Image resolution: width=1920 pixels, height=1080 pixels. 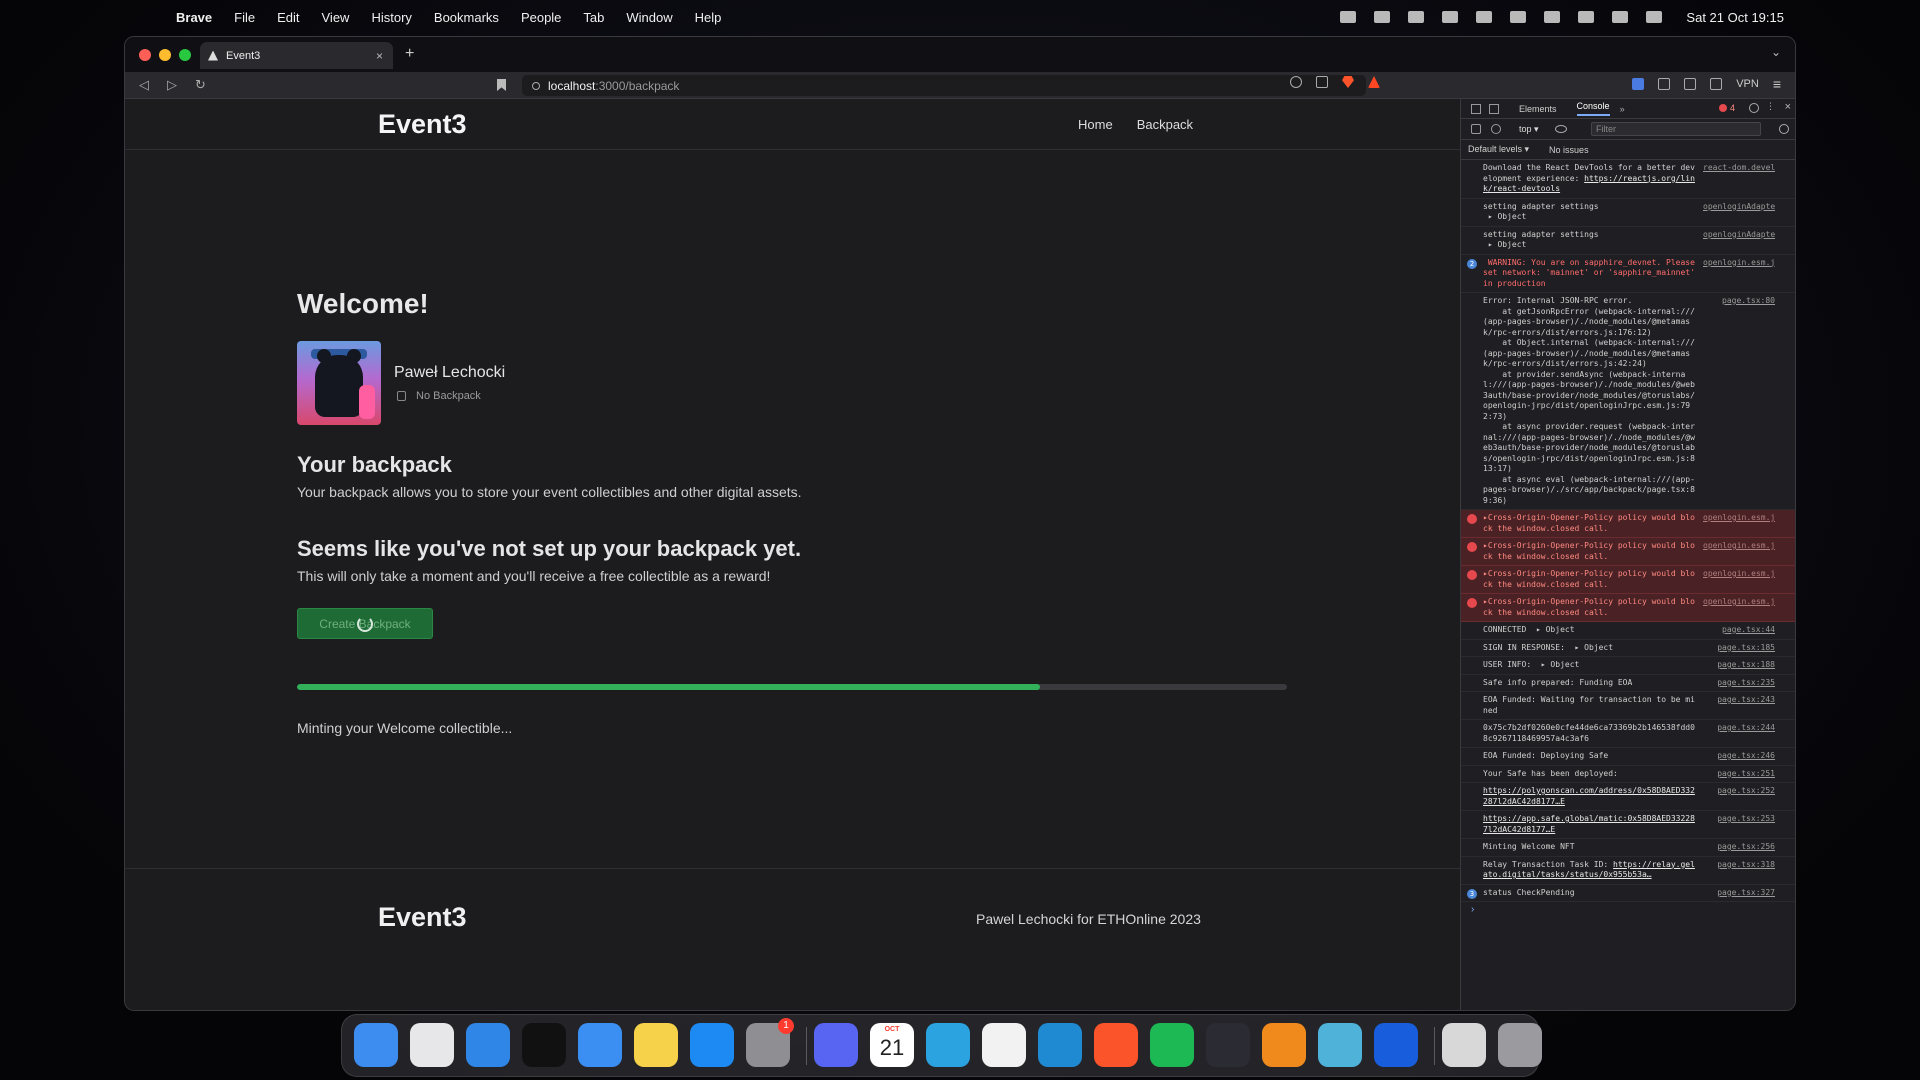 What do you see at coordinates (1060, 1045) in the screenshot?
I see `vscode-icon` at bounding box center [1060, 1045].